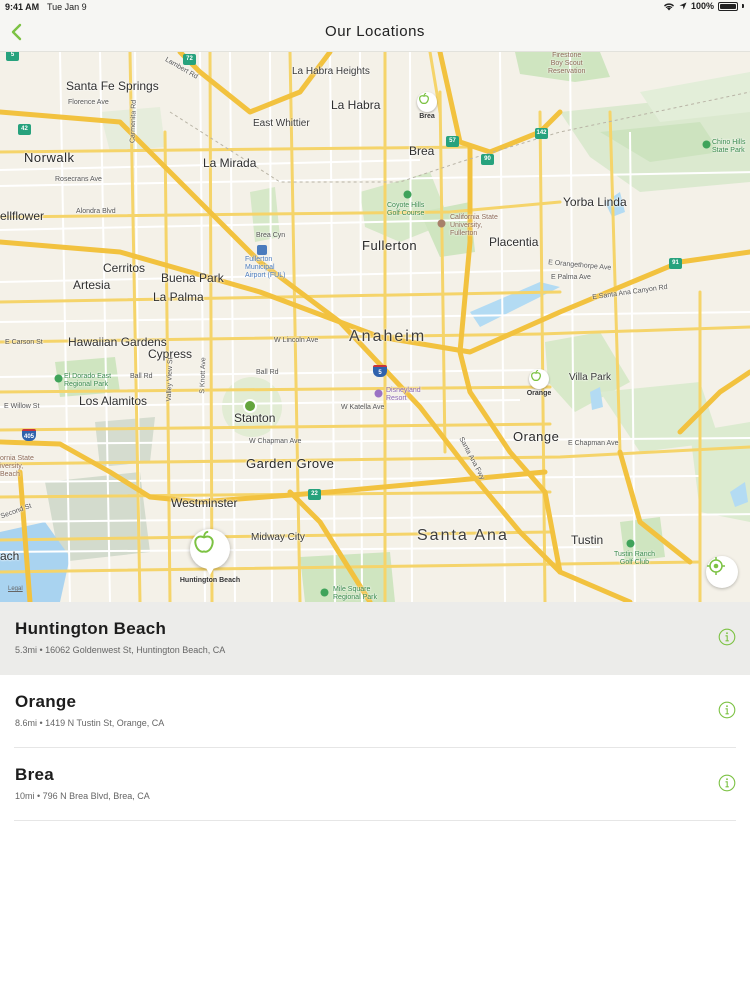 This screenshot has width=750, height=1000. What do you see at coordinates (10, 556) in the screenshot?
I see `city-label: ach` at bounding box center [10, 556].